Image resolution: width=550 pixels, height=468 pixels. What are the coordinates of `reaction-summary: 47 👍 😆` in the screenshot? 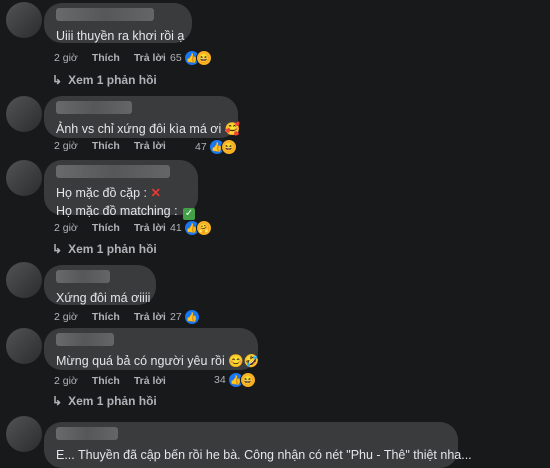 It's located at (216, 147).